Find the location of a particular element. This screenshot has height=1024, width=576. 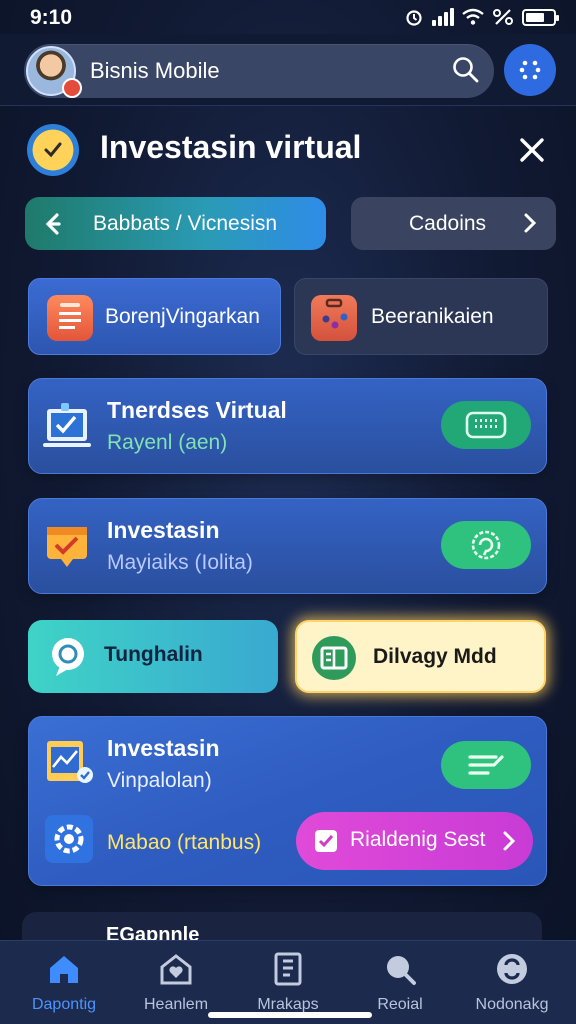

tab-secondary: Cadoins is located at coordinates (453, 223).